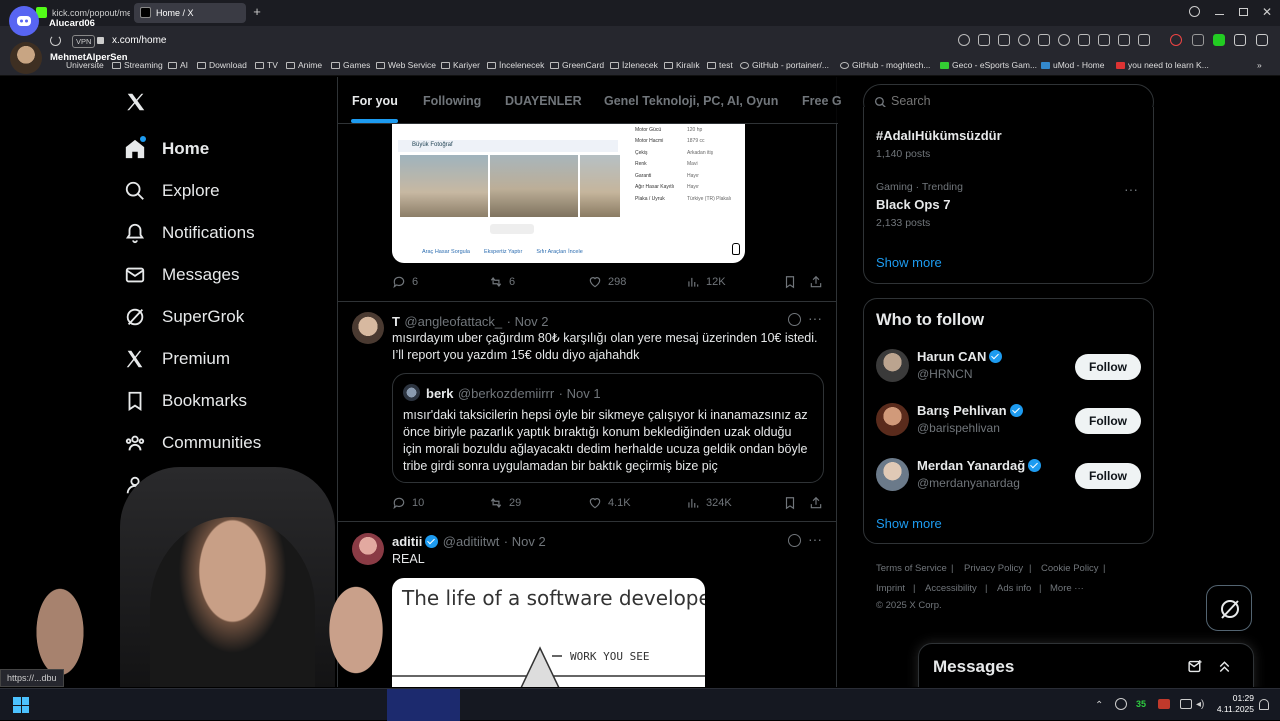  Describe the element at coordinates (1124, 40) in the screenshot. I see `list-icon` at that location.